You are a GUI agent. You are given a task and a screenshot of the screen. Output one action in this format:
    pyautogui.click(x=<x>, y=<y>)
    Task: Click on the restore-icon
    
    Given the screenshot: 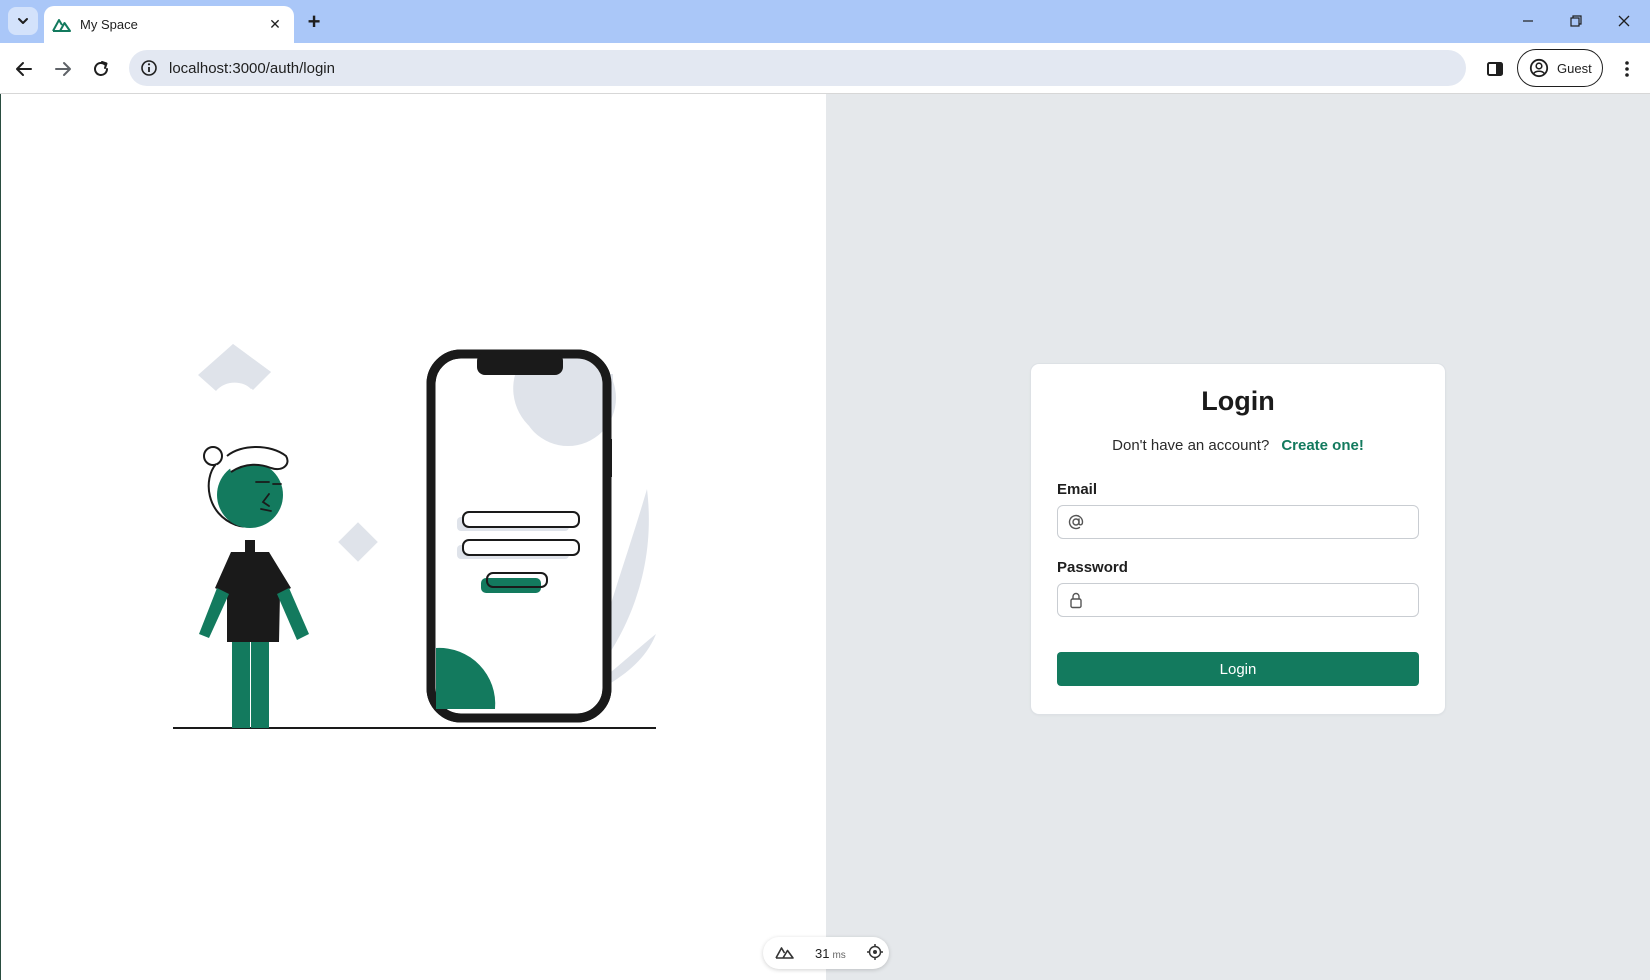 What is the action you would take?
    pyautogui.click(x=1576, y=21)
    